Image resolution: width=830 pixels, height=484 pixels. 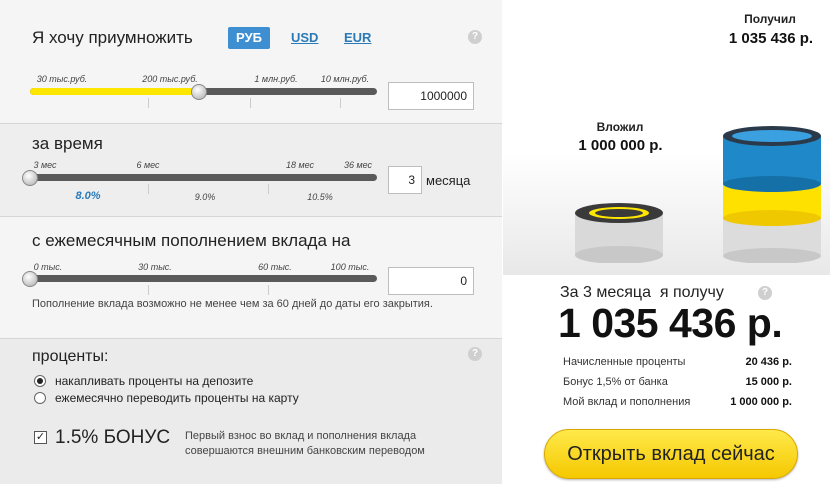 I want to click on topup-heading: с ежемесячным пополнением вклада на, so click(x=191, y=240).